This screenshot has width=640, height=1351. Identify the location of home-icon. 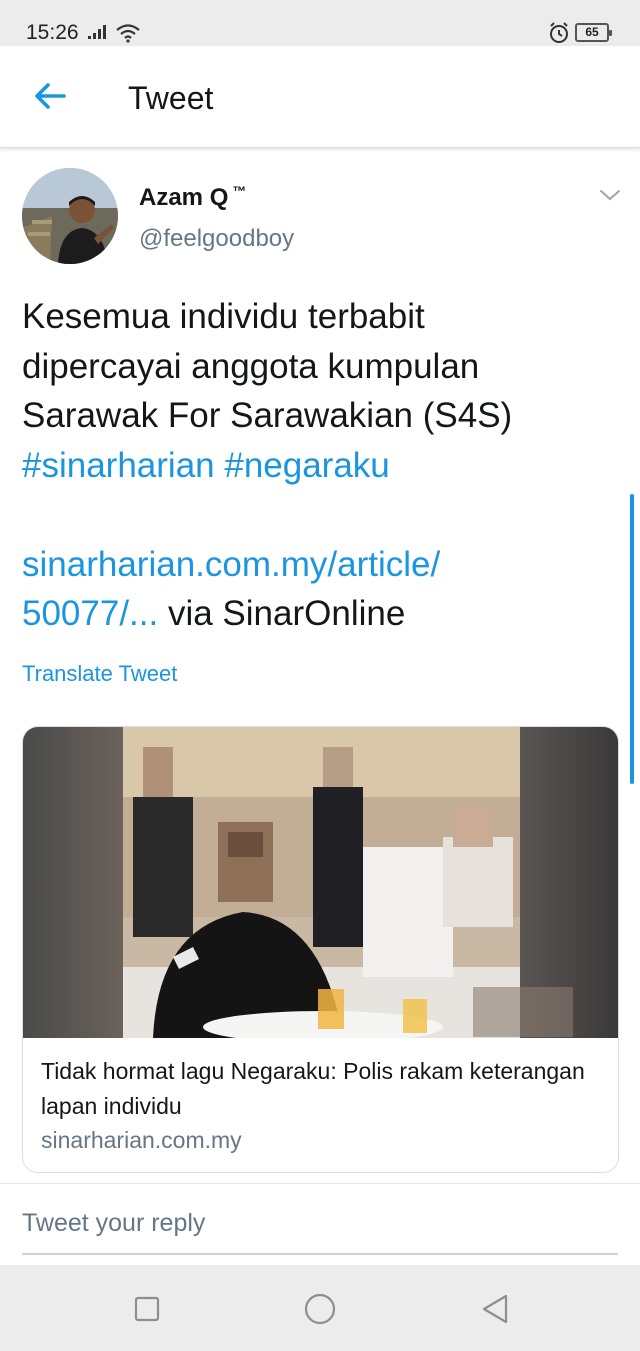
(320, 1311).